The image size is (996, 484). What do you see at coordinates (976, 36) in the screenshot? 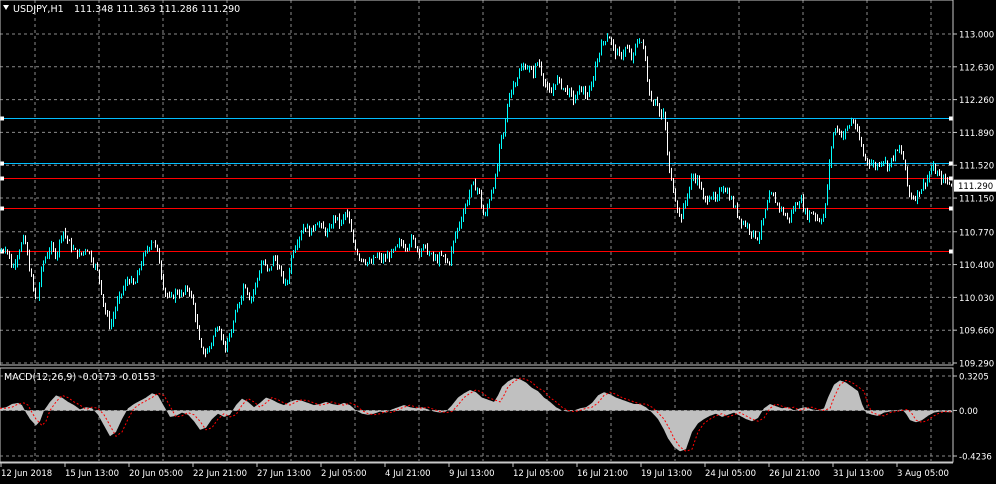
I see `price-tick-label: 113.000` at bounding box center [976, 36].